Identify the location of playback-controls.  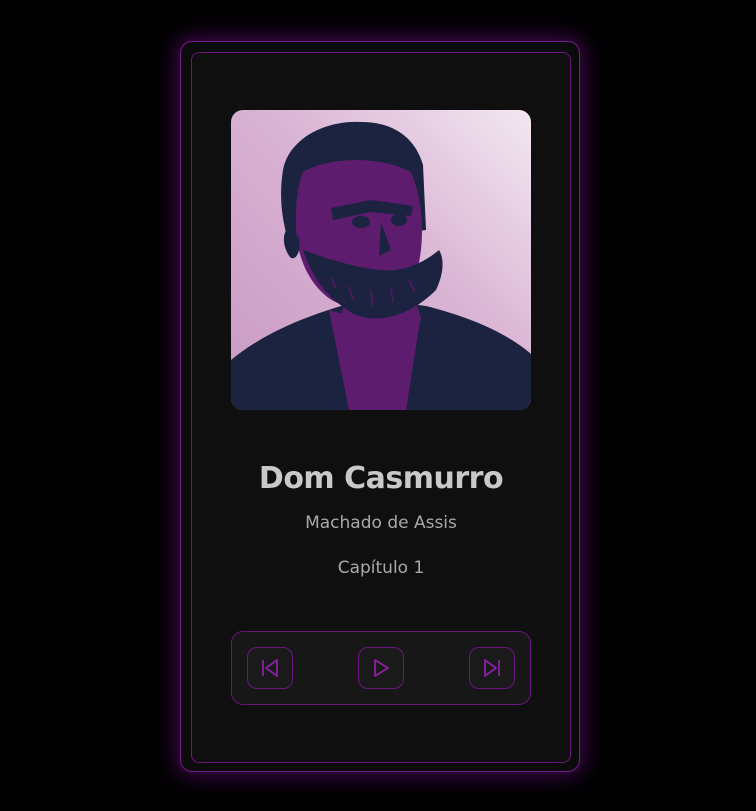
(381, 668).